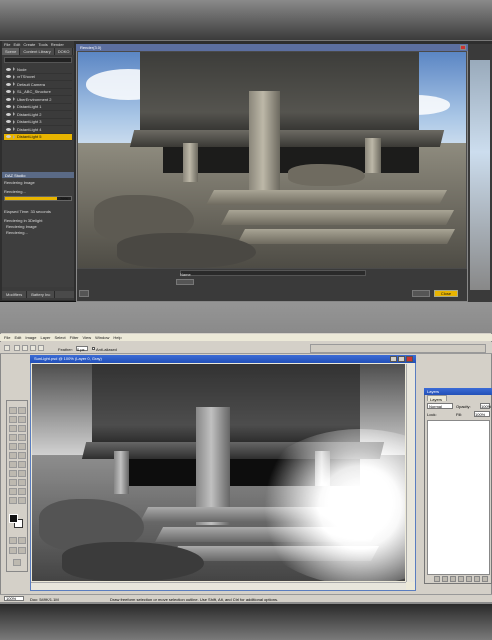 This screenshot has height=640, width=492. Describe the element at coordinates (13, 550) in the screenshot. I see `screen-mode-icon` at that location.